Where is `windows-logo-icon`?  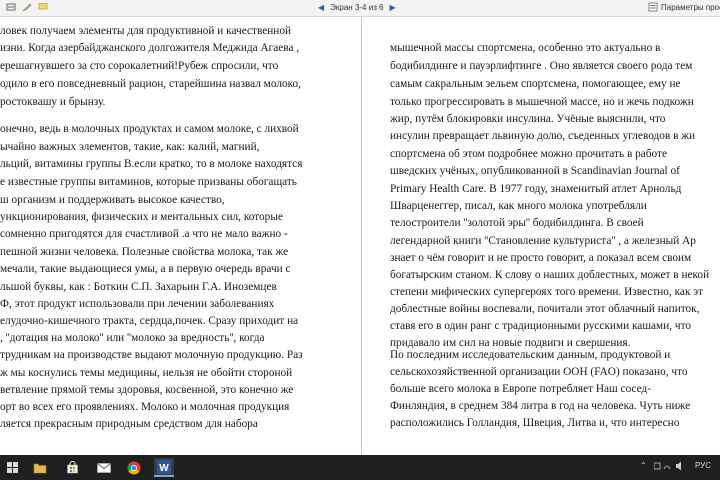
windows-logo-icon is located at coordinates (12, 467).